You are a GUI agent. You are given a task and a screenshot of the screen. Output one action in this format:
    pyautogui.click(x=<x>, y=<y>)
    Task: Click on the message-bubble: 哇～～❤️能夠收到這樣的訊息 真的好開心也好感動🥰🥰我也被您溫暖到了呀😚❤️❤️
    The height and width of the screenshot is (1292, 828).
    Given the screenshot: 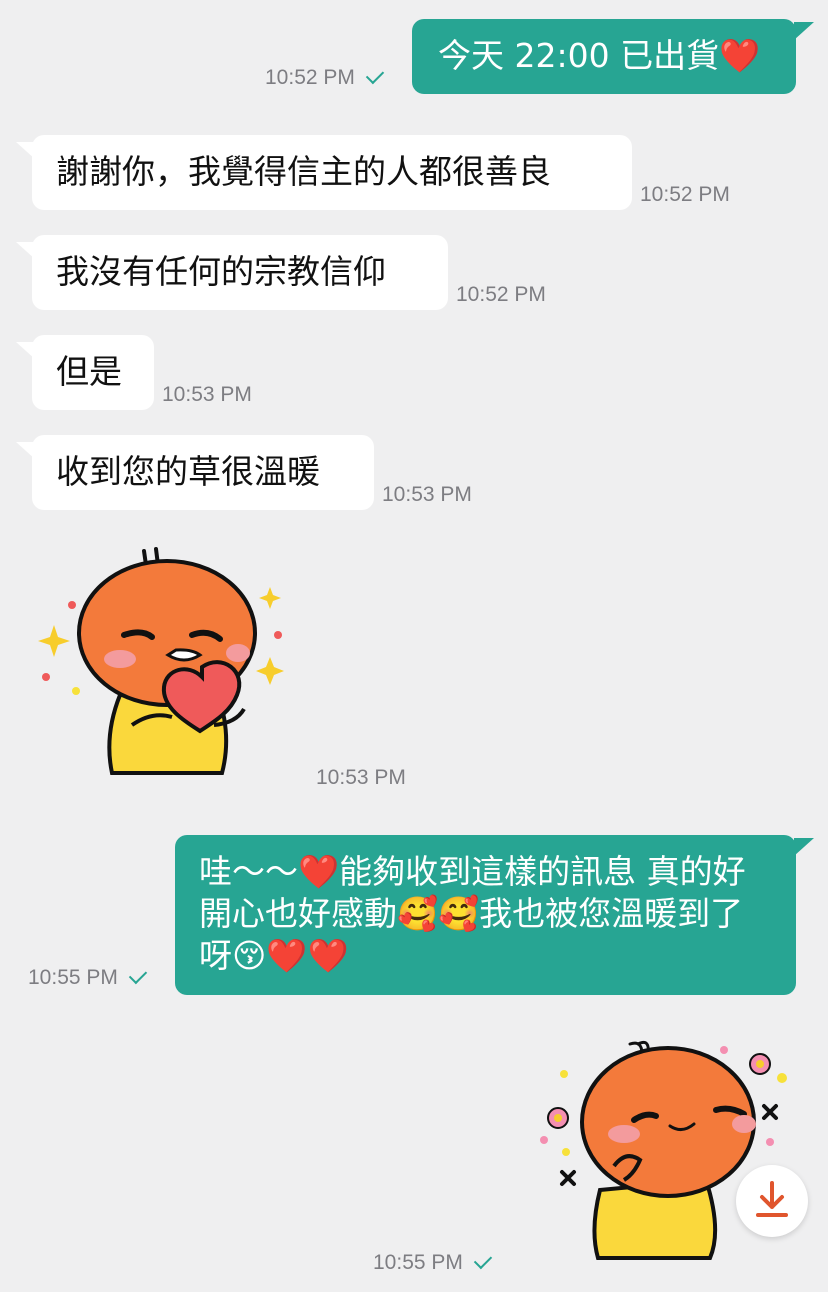 What is the action you would take?
    pyautogui.click(x=485, y=915)
    